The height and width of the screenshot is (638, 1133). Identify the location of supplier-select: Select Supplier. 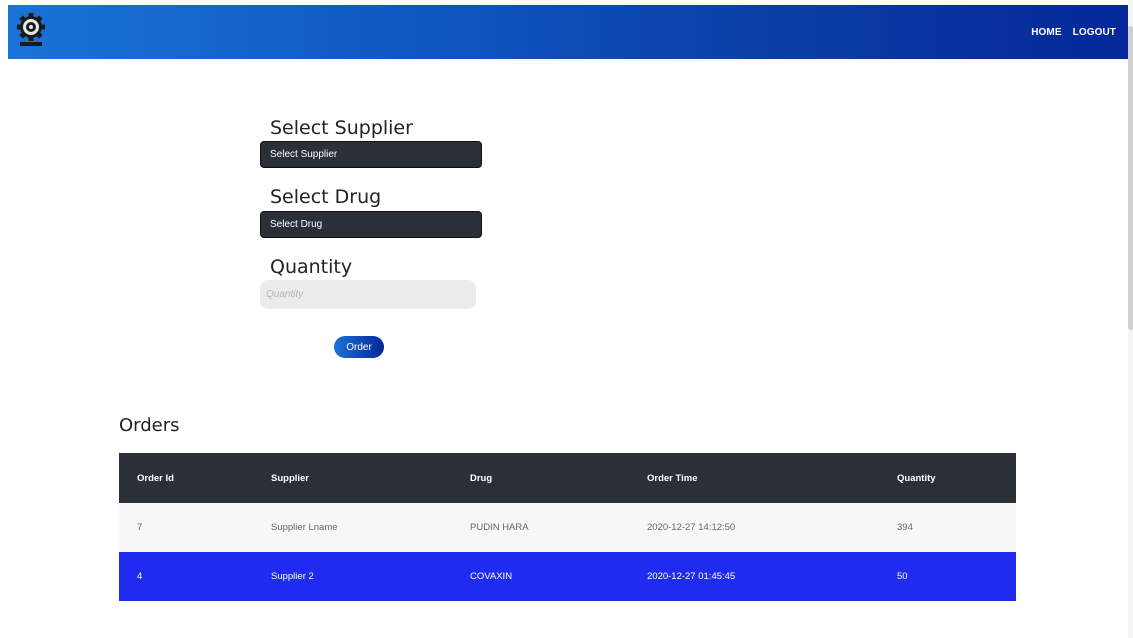
(371, 154).